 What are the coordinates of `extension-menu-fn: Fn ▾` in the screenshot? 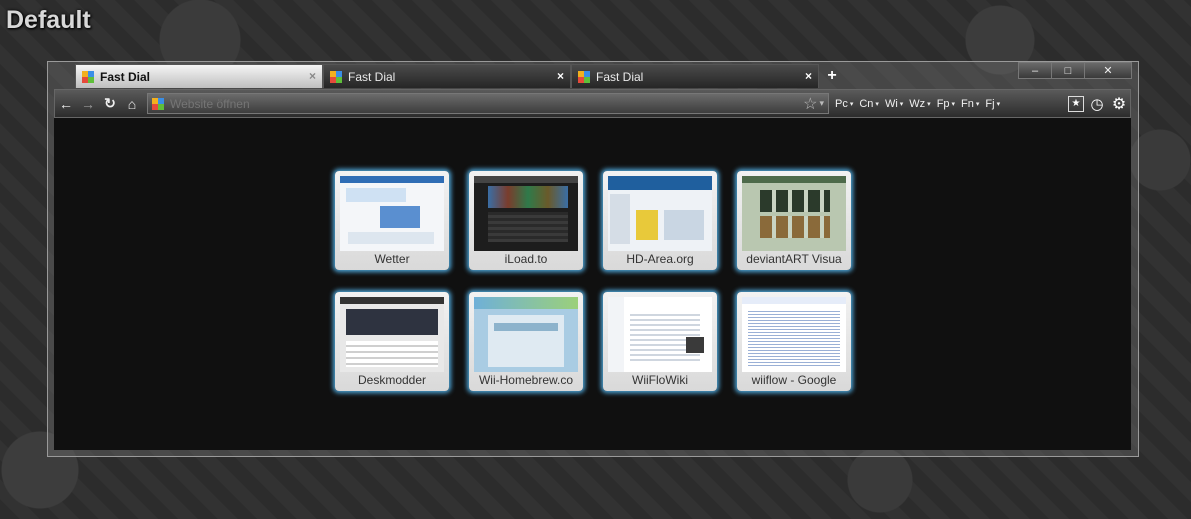 It's located at (970, 104).